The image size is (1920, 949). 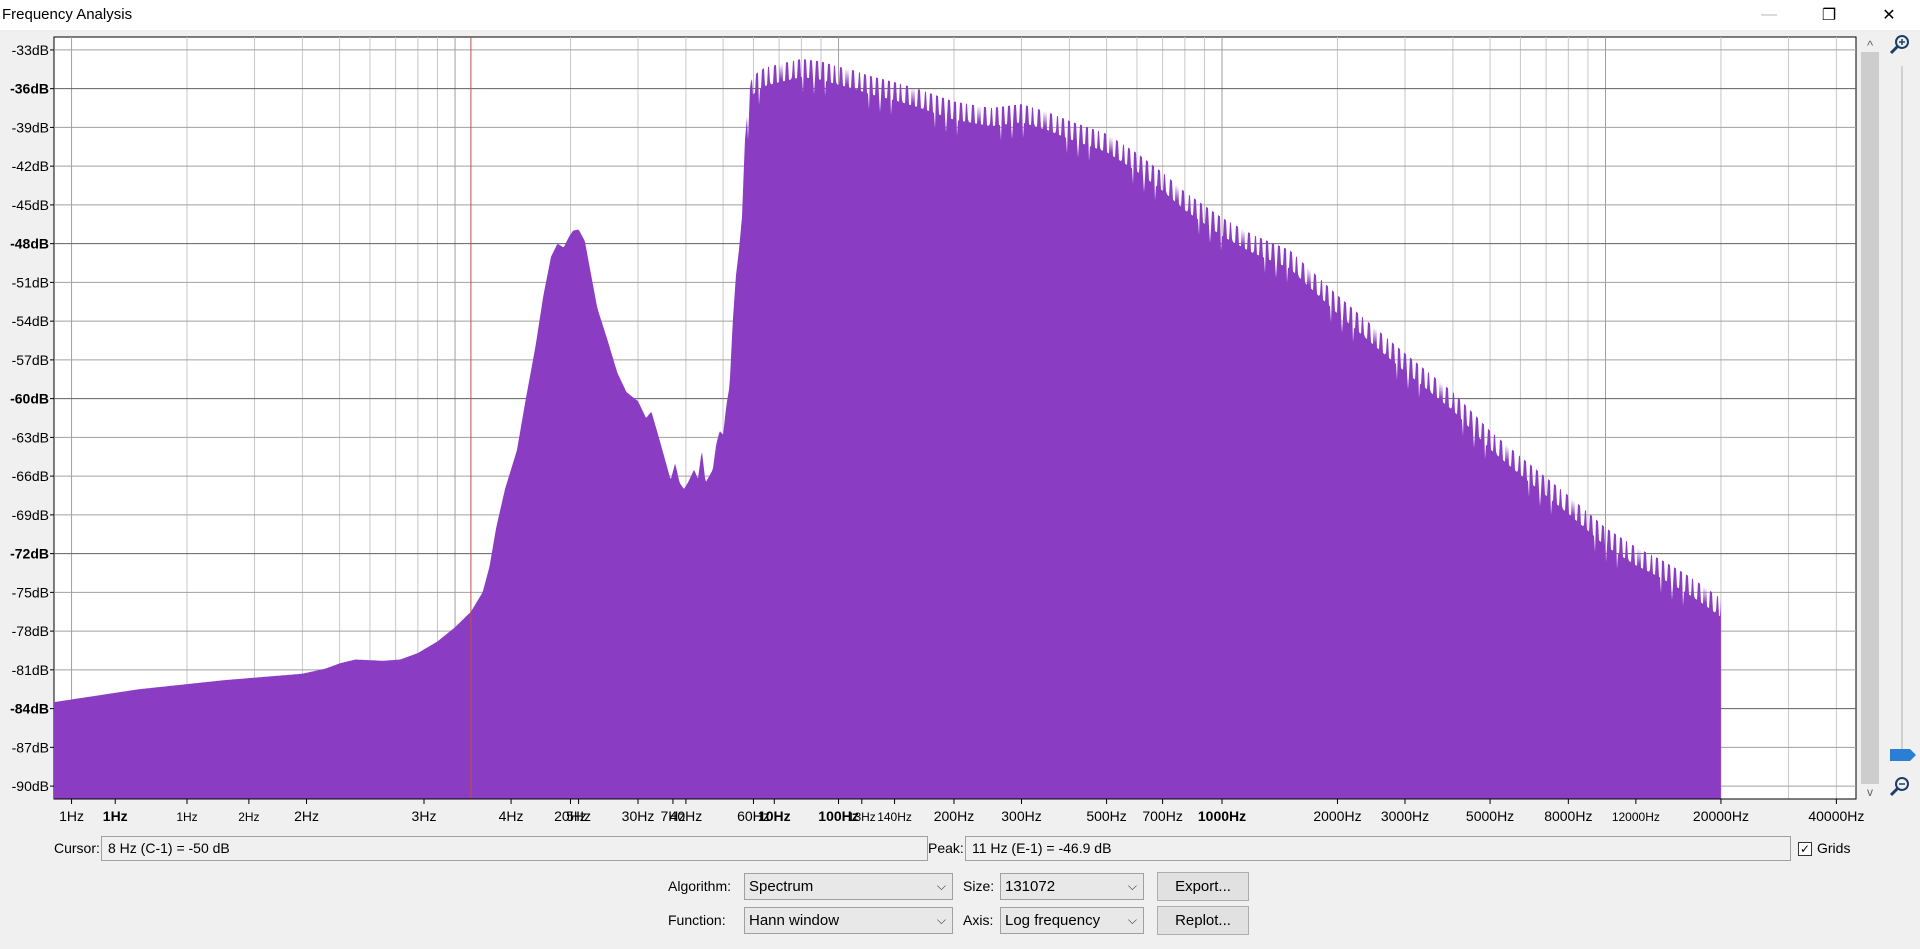 What do you see at coordinates (638, 816) in the screenshot?
I see `x-tick-label: 30Hz` at bounding box center [638, 816].